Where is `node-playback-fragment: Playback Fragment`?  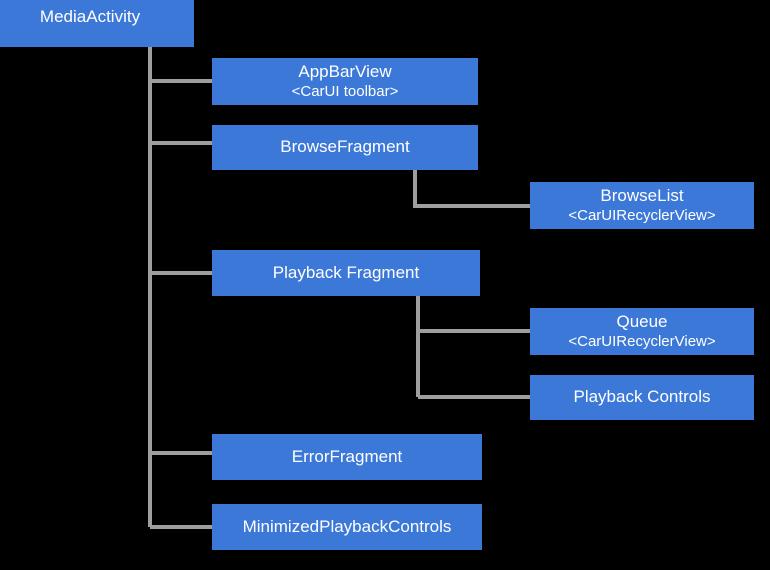
node-playback-fragment: Playback Fragment is located at coordinates (346, 273).